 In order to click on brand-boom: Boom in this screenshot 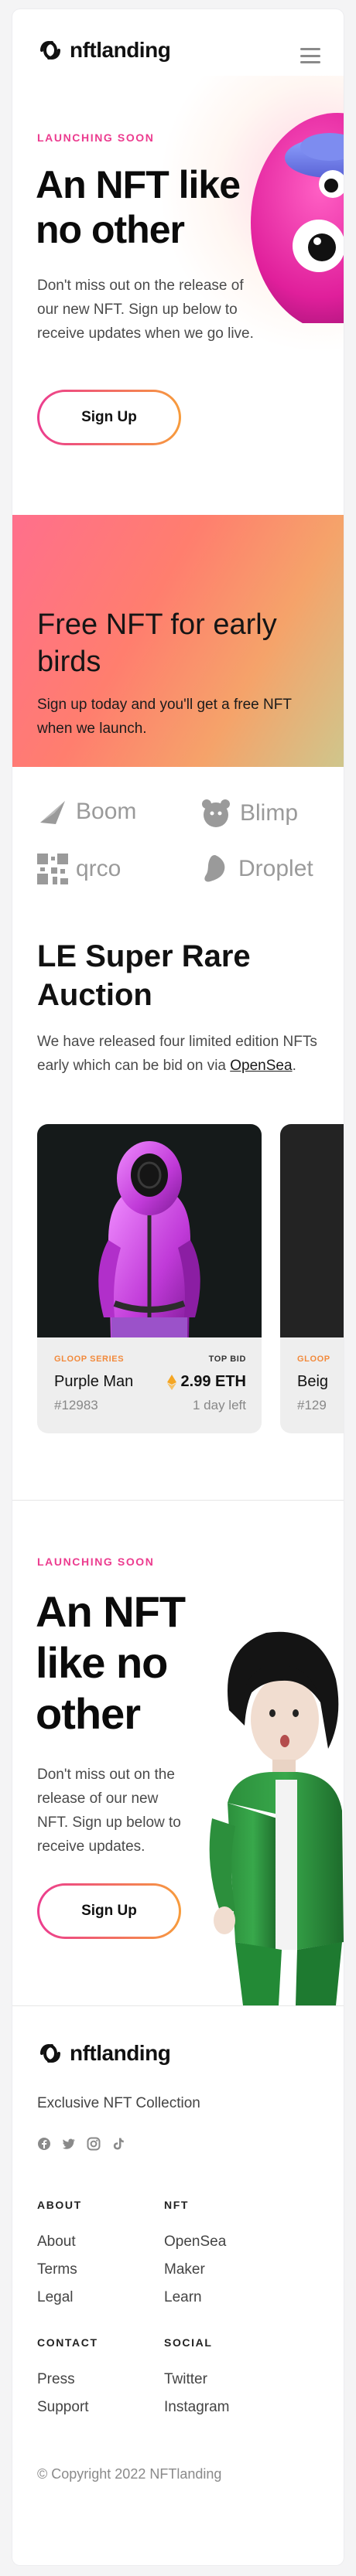, I will do `click(86, 812)`.